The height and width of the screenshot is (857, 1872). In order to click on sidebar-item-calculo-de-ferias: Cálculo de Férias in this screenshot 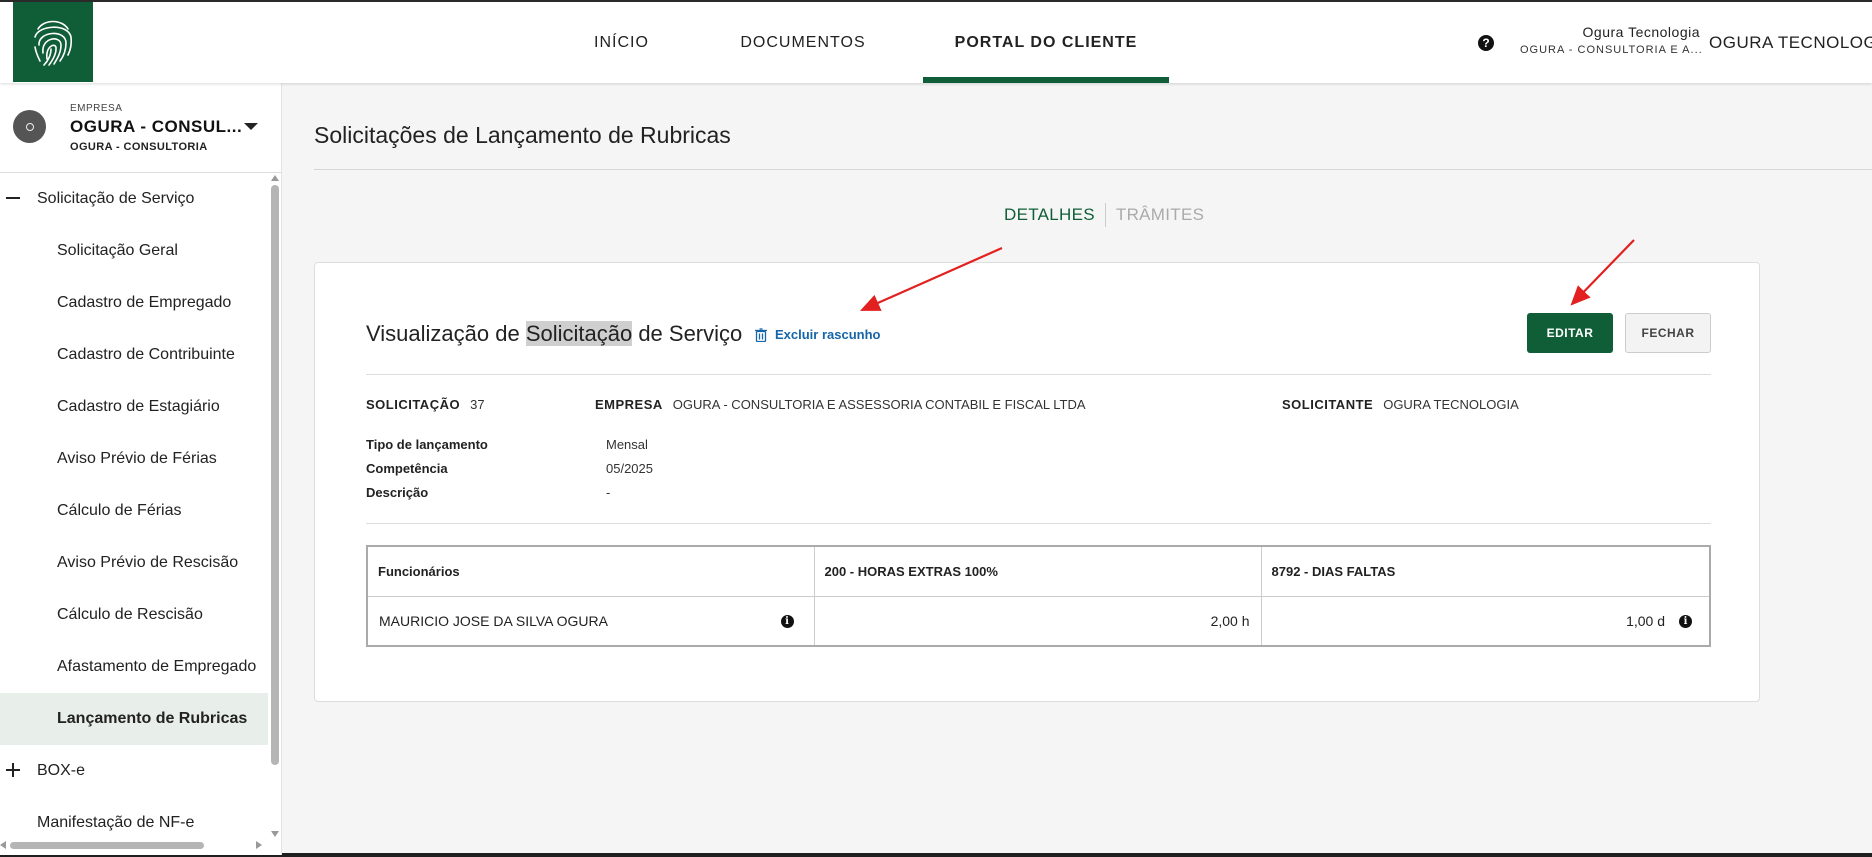, I will do `click(134, 511)`.